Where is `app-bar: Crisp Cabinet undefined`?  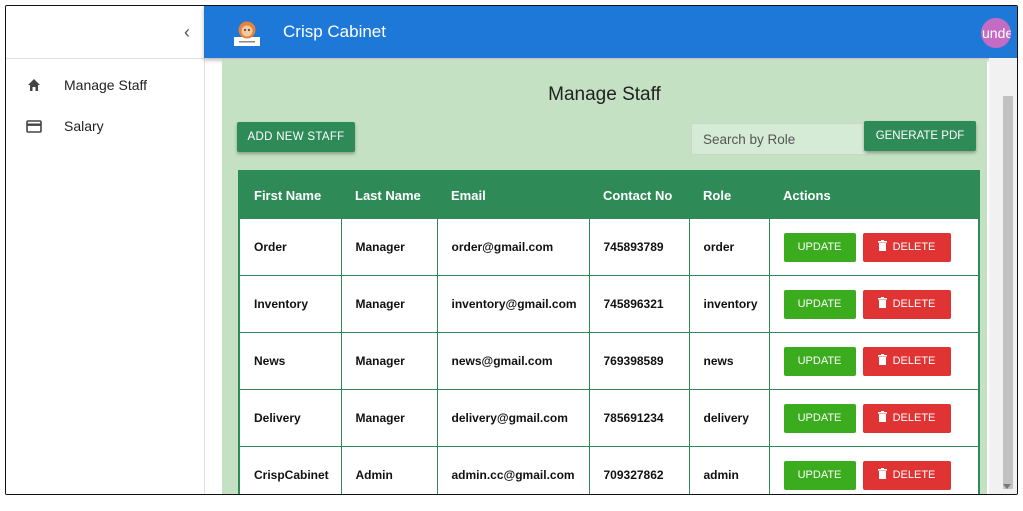 app-bar: Crisp Cabinet undefined is located at coordinates (610, 32).